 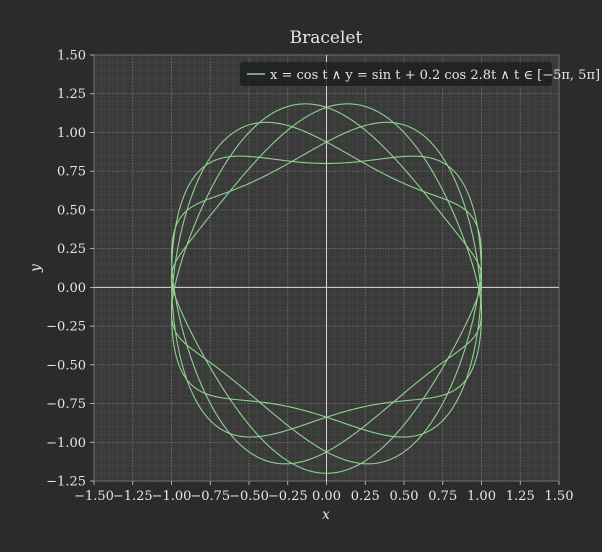 What do you see at coordinates (172, 496) in the screenshot?
I see `x-tick-label: −1.00` at bounding box center [172, 496].